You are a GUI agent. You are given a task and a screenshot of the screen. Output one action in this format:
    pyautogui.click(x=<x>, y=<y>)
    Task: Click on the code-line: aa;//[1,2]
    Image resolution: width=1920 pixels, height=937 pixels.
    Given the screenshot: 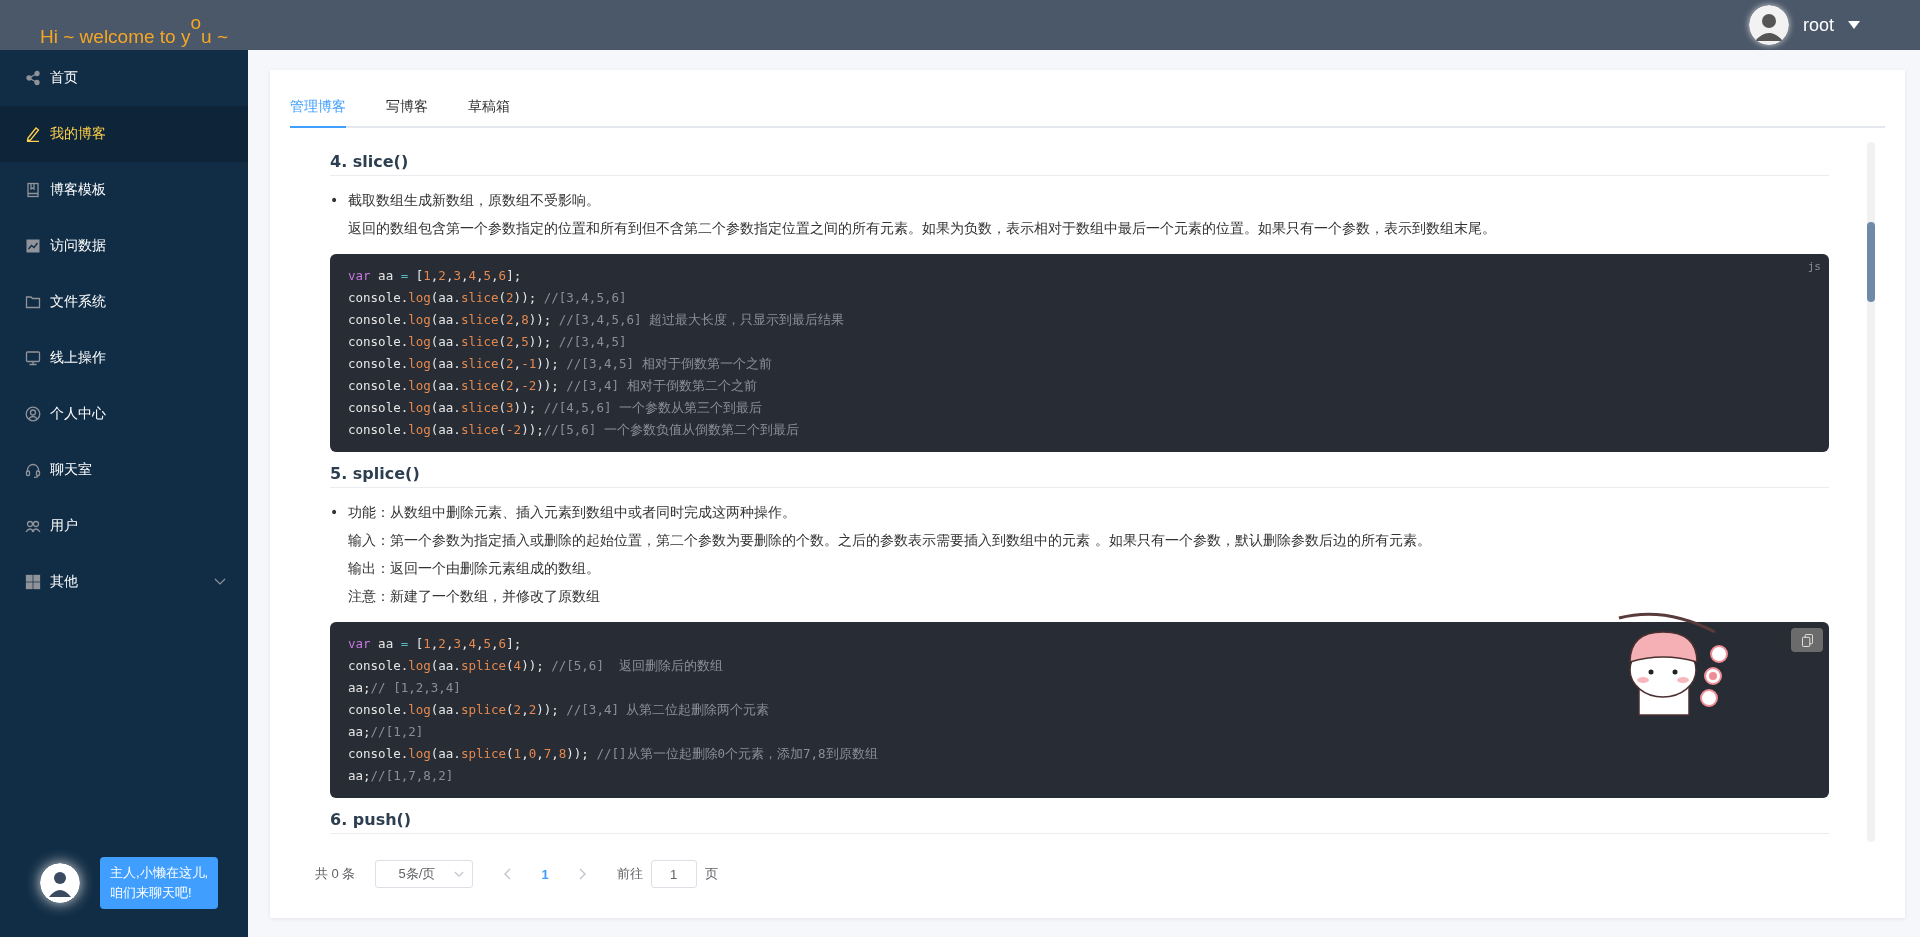 What is the action you would take?
    pyautogui.click(x=386, y=732)
    